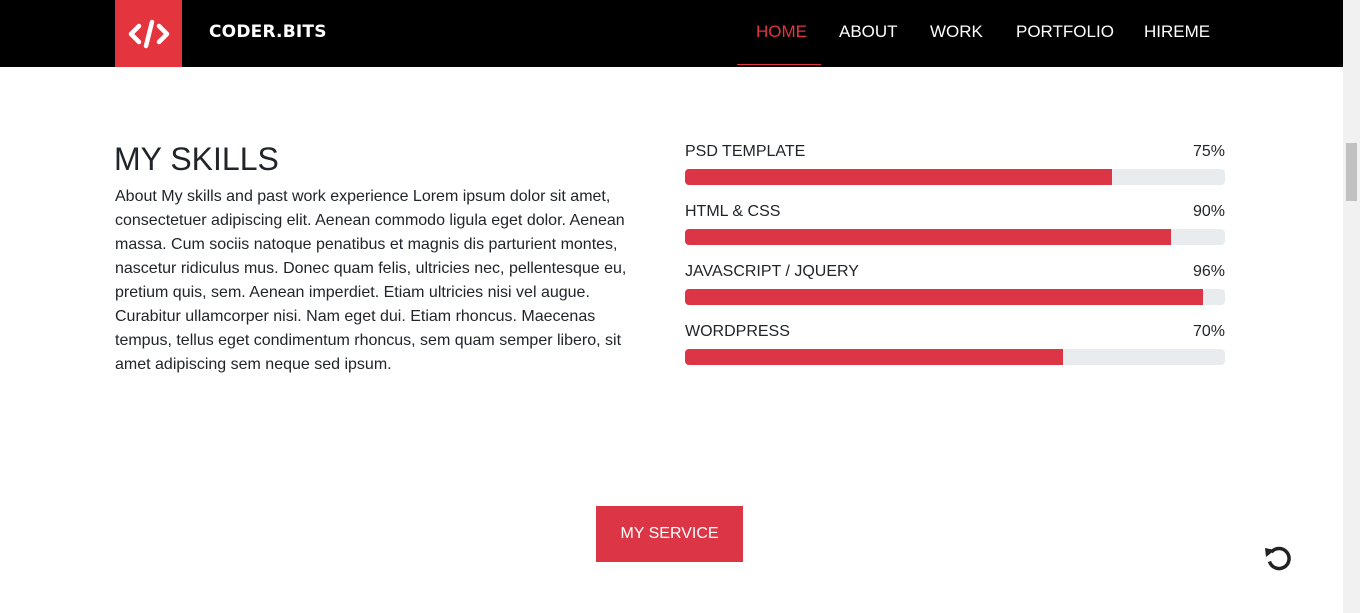 The height and width of the screenshot is (613, 1360). I want to click on skill-item: PSD TEMPLATE 75%, so click(955, 167).